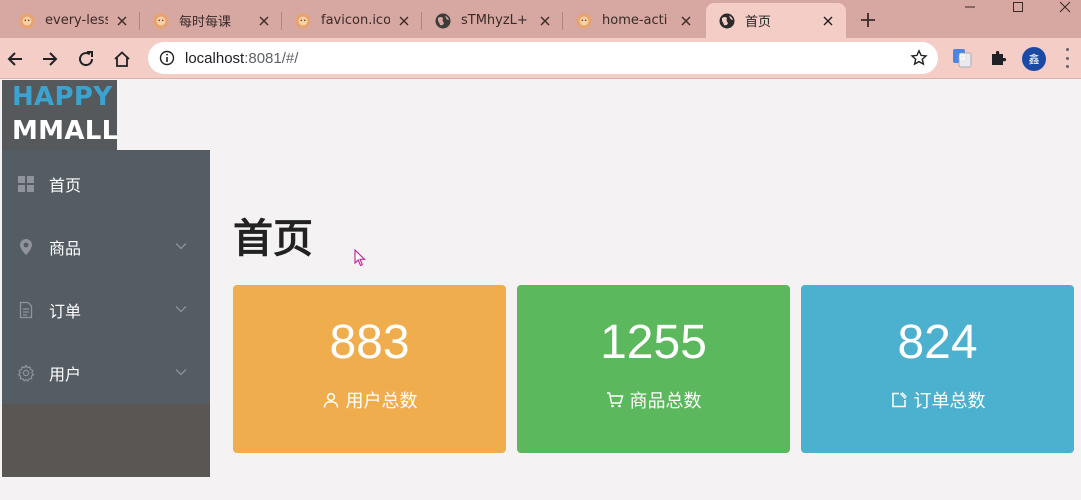 This screenshot has width=1081, height=500. I want to click on browser-tab-active: 首页, so click(776, 20).